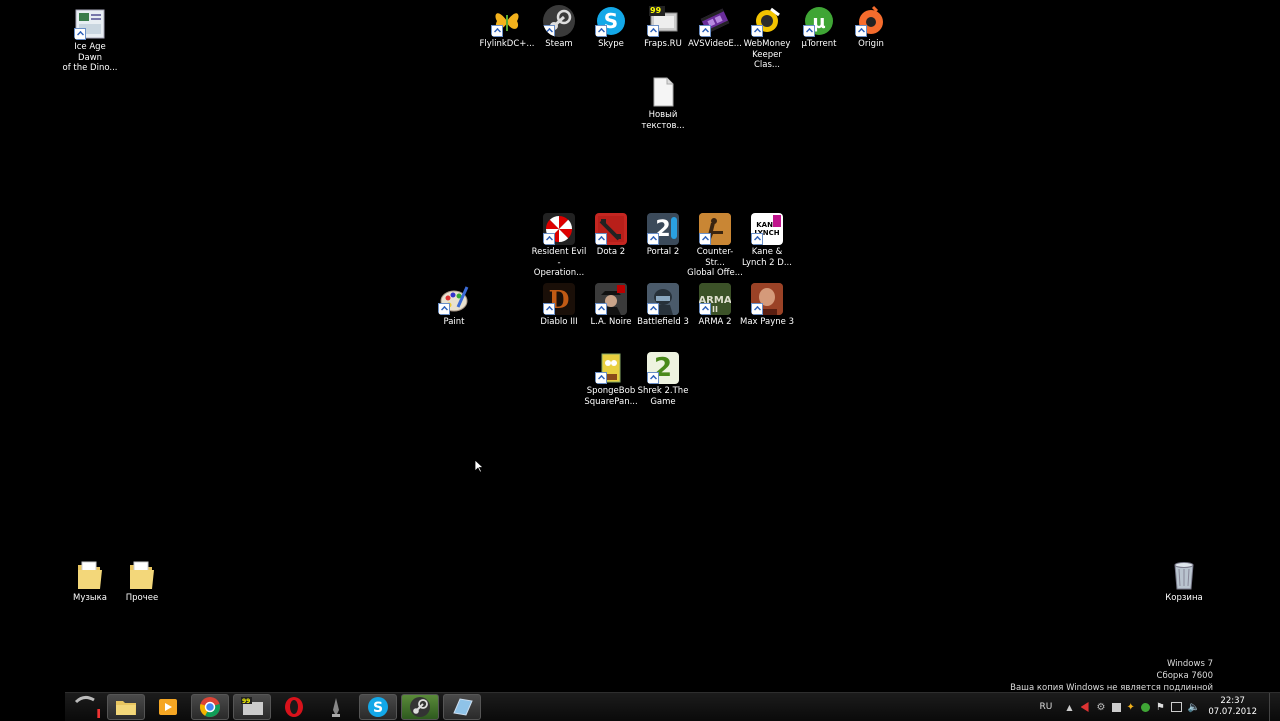 The height and width of the screenshot is (721, 1280). I want to click on start-button: п, so click(85, 707).